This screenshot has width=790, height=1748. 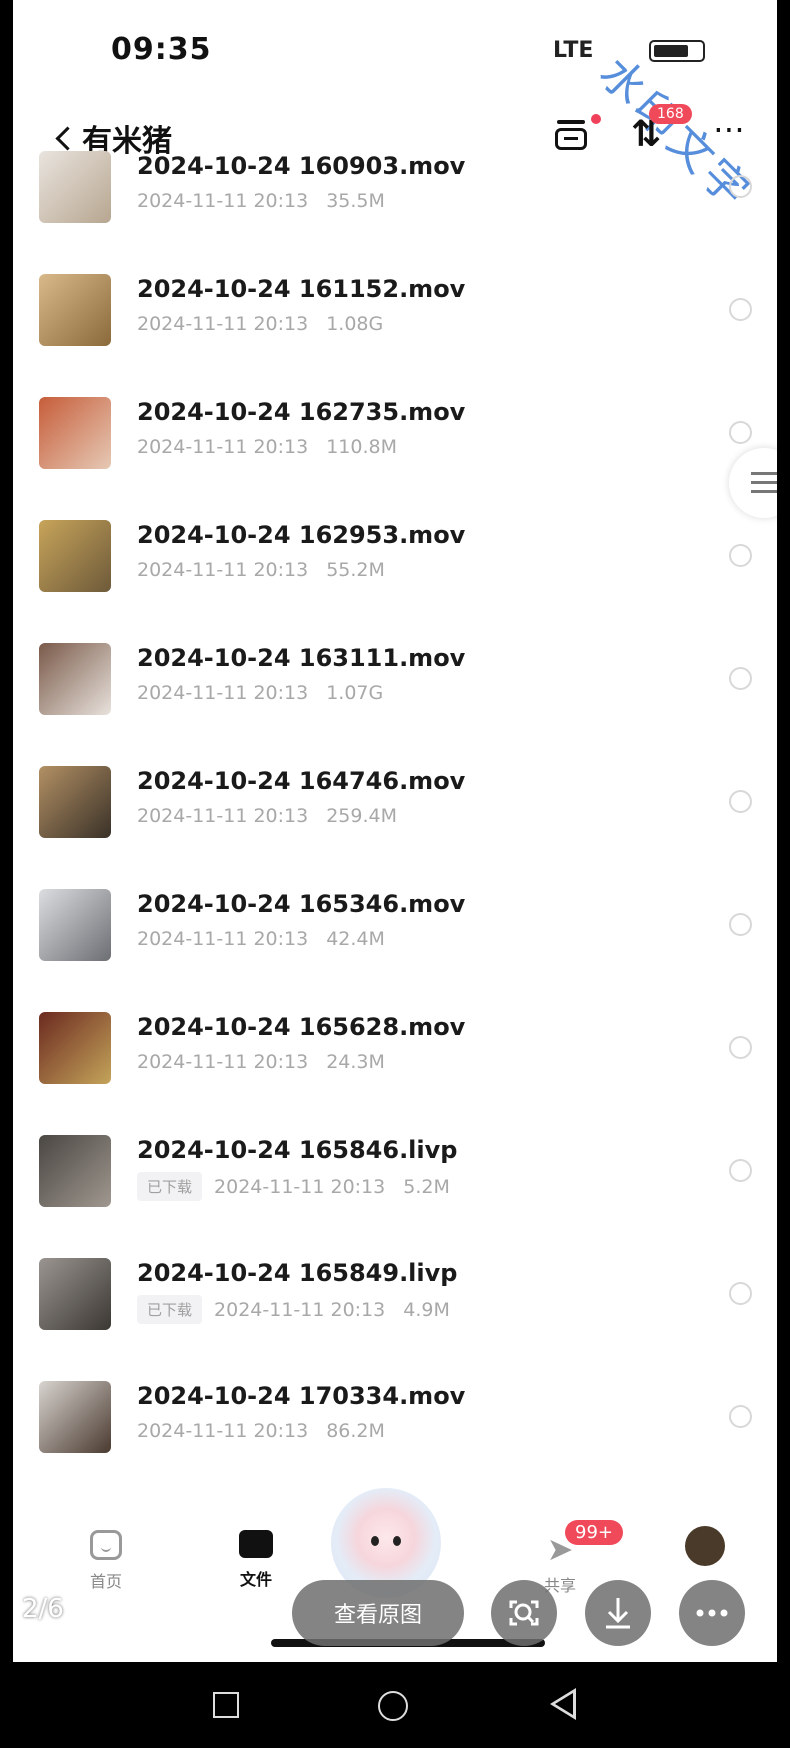 I want to click on file-meta: 2024-11-11 20:13 110.8M, so click(x=267, y=447).